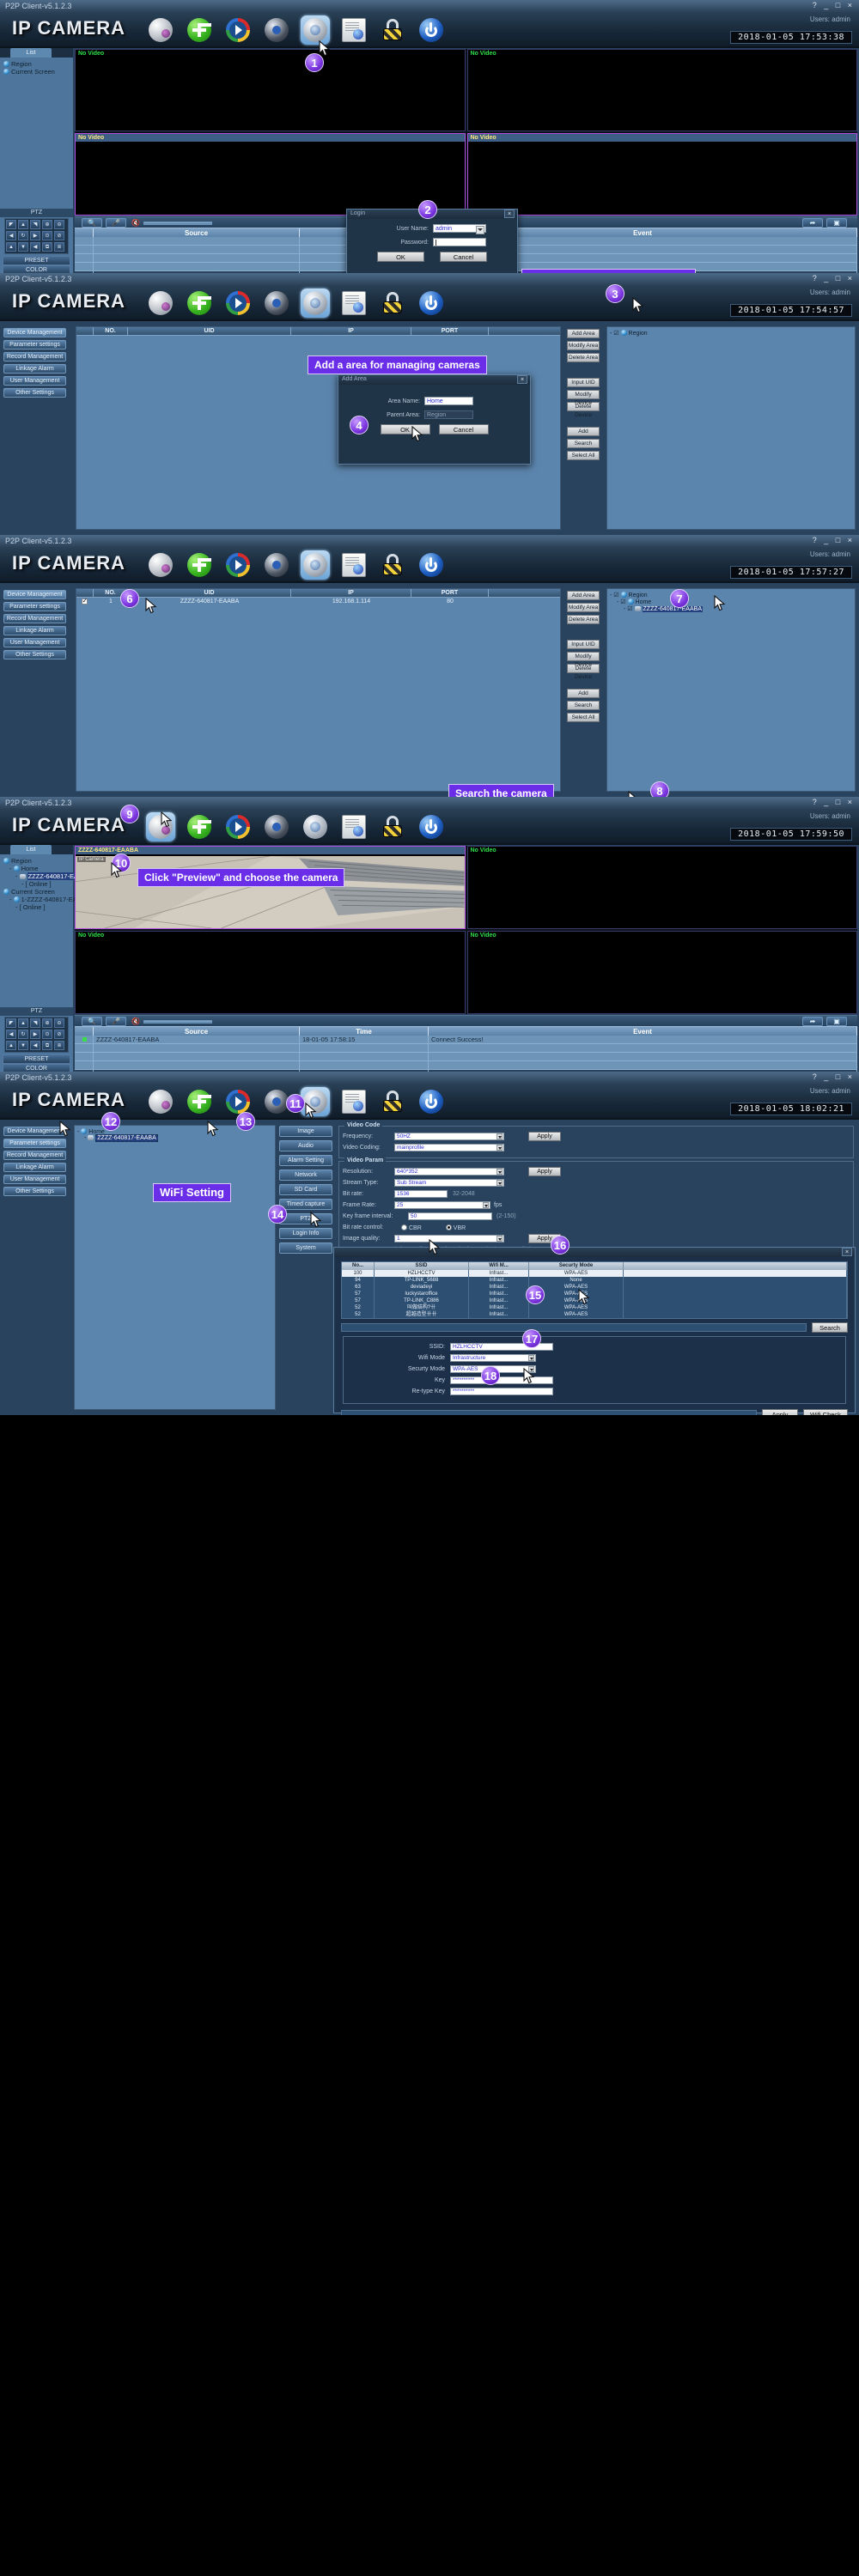  Describe the element at coordinates (35, 1023) in the screenshot. I see `ptz-button: ◥` at that location.